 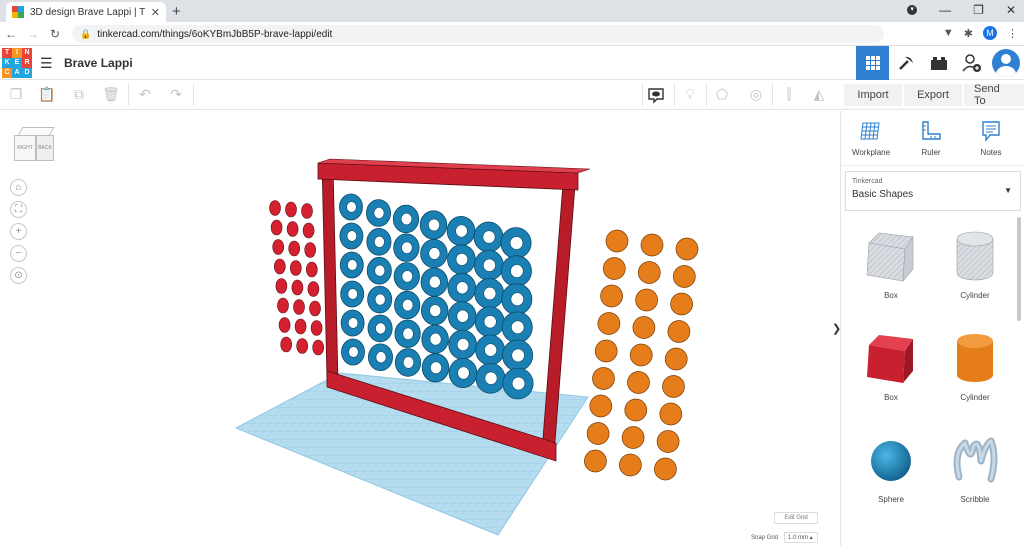 I want to click on import-button: Import, so click(x=873, y=94).